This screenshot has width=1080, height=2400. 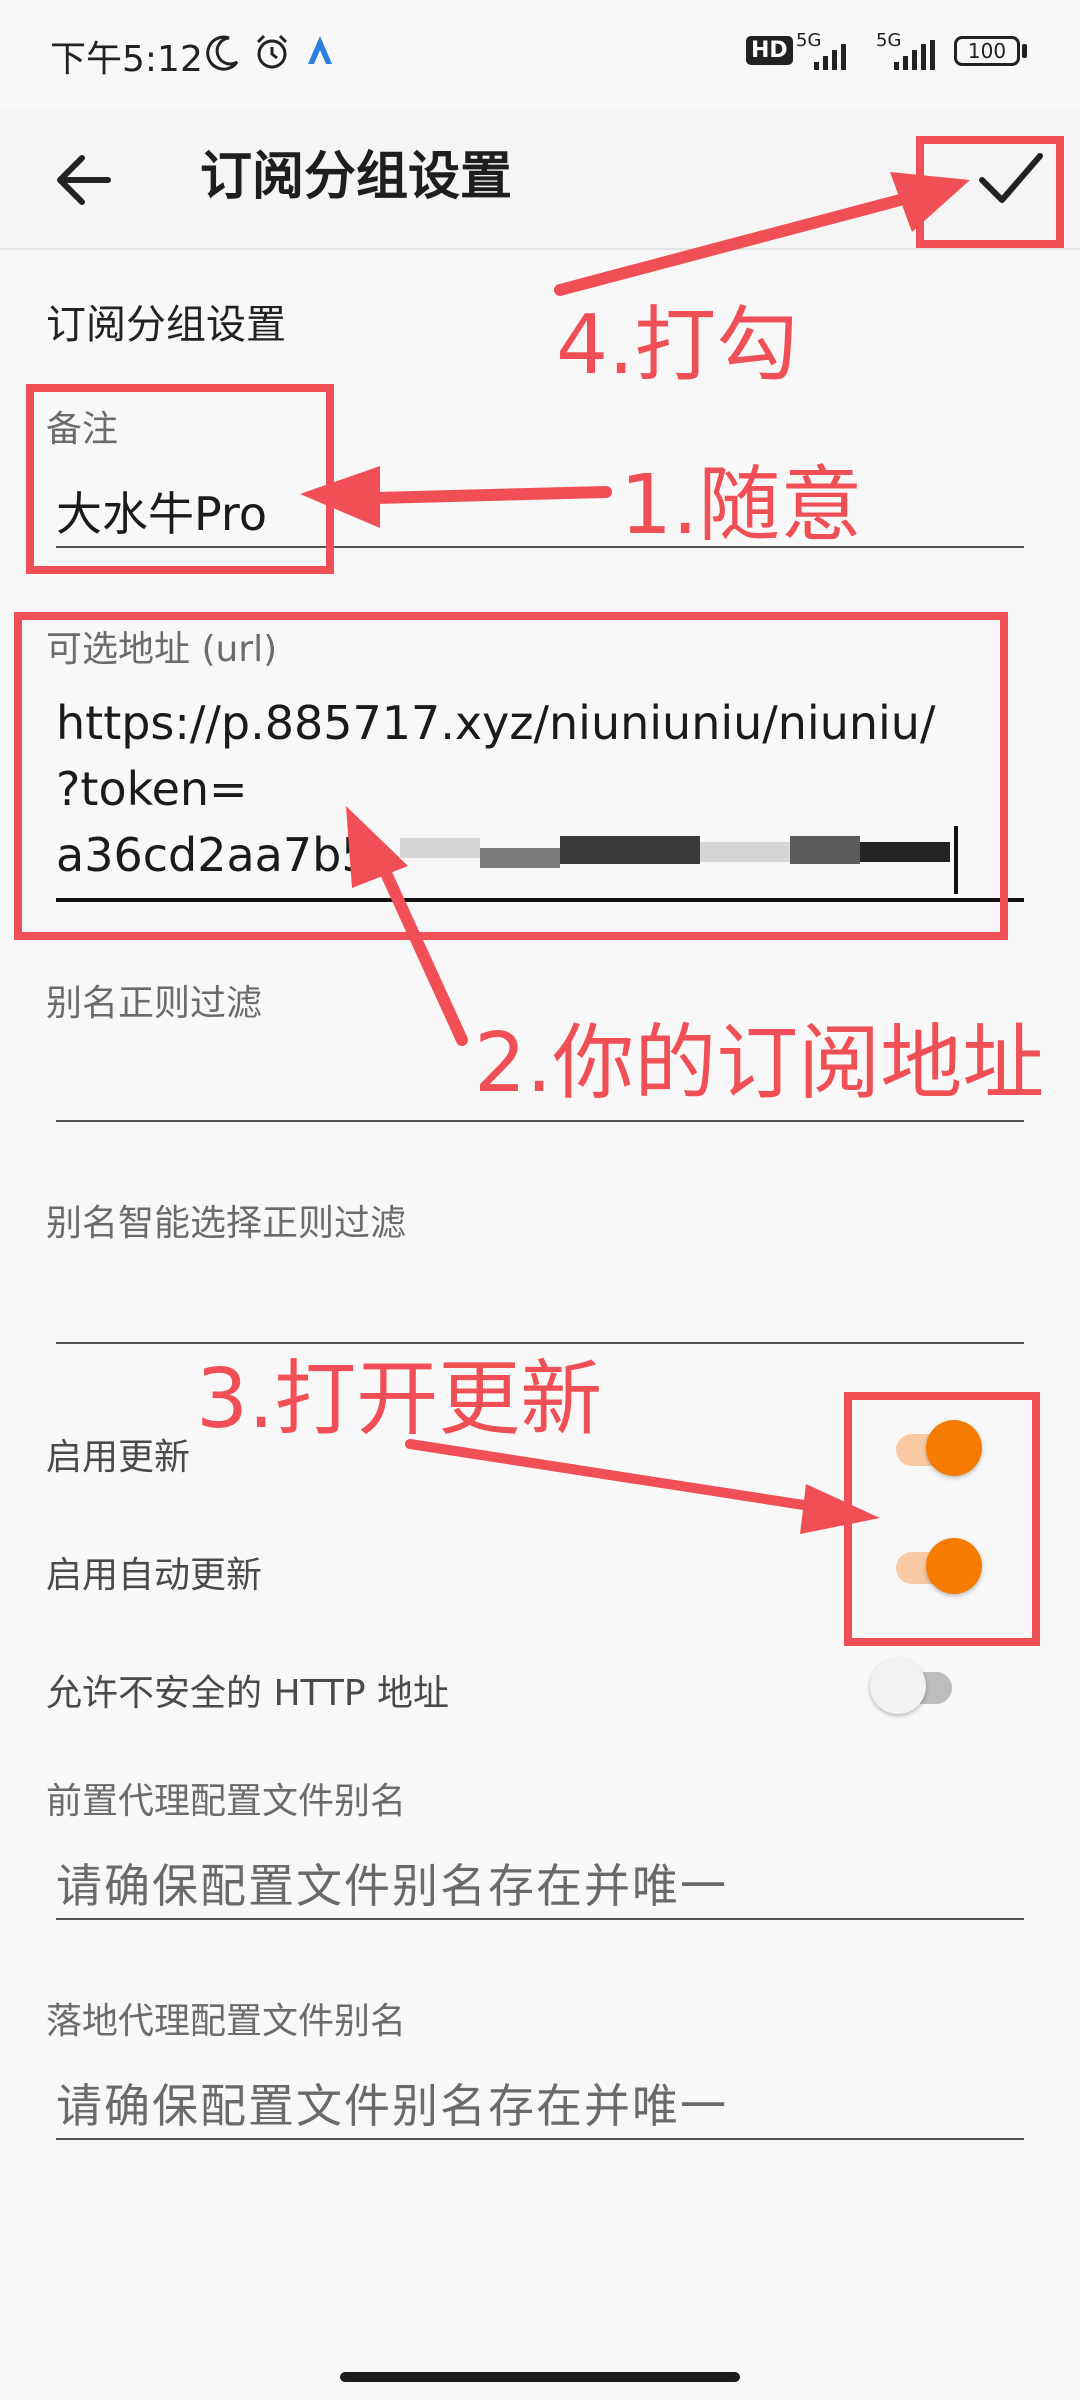 I want to click on signal-2-icon, so click(x=914, y=55).